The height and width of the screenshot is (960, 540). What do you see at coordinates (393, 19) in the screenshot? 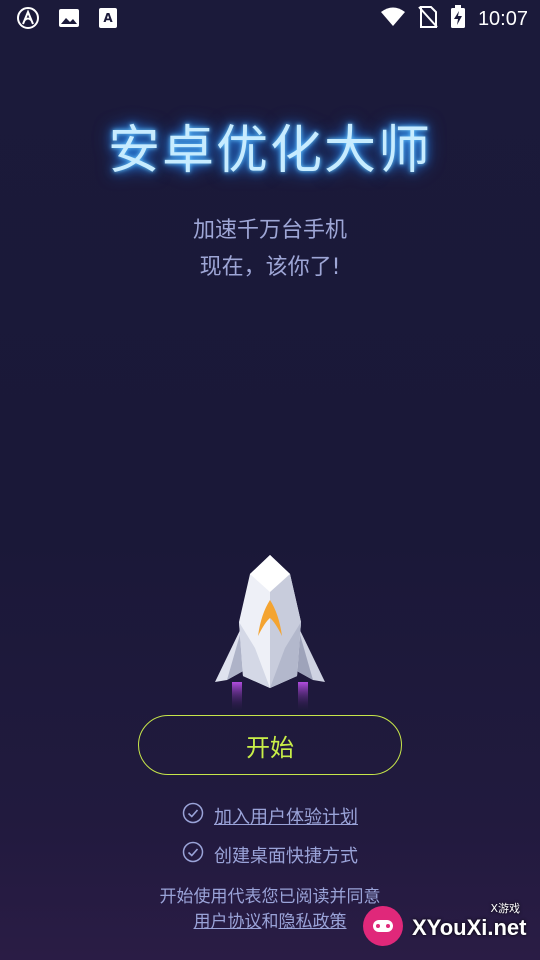
I see `wifi-icon` at bounding box center [393, 19].